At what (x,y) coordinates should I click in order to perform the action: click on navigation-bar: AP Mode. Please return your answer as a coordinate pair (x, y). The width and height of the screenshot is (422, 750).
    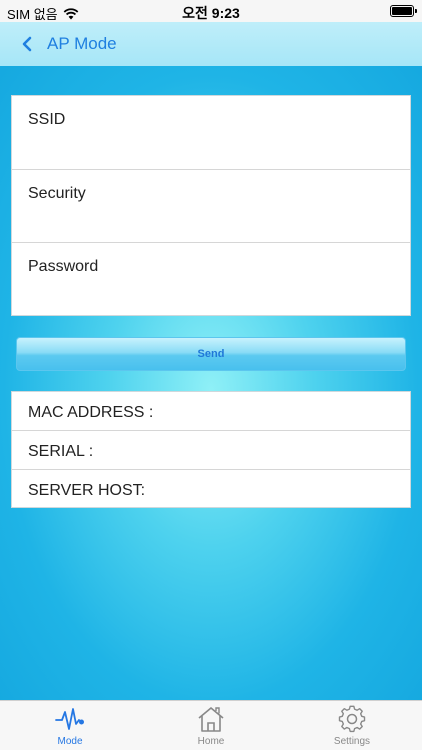
    Looking at the image, I should click on (211, 44).